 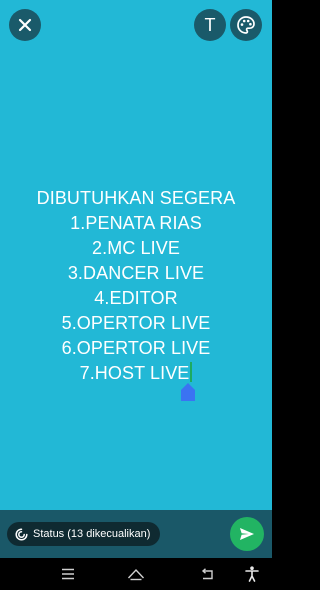 I want to click on status-text-line: 1.PENATA RIAS, so click(x=136, y=223).